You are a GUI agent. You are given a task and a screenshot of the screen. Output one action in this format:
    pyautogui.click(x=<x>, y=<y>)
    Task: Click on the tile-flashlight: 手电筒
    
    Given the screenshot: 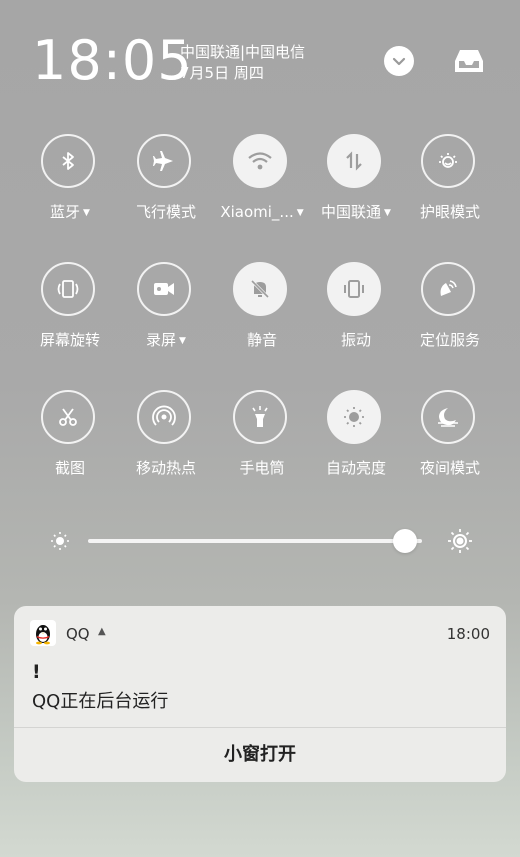 What is the action you would take?
    pyautogui.click(x=262, y=445)
    